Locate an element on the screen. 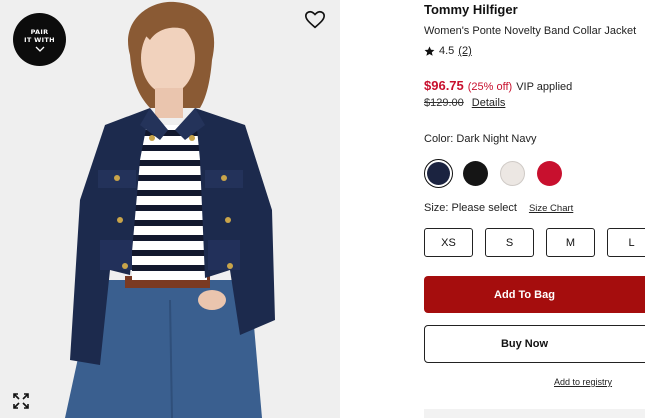 The height and width of the screenshot is (418, 645). price-row: $96.75 (25% off) VIP applied is located at coordinates (498, 85).